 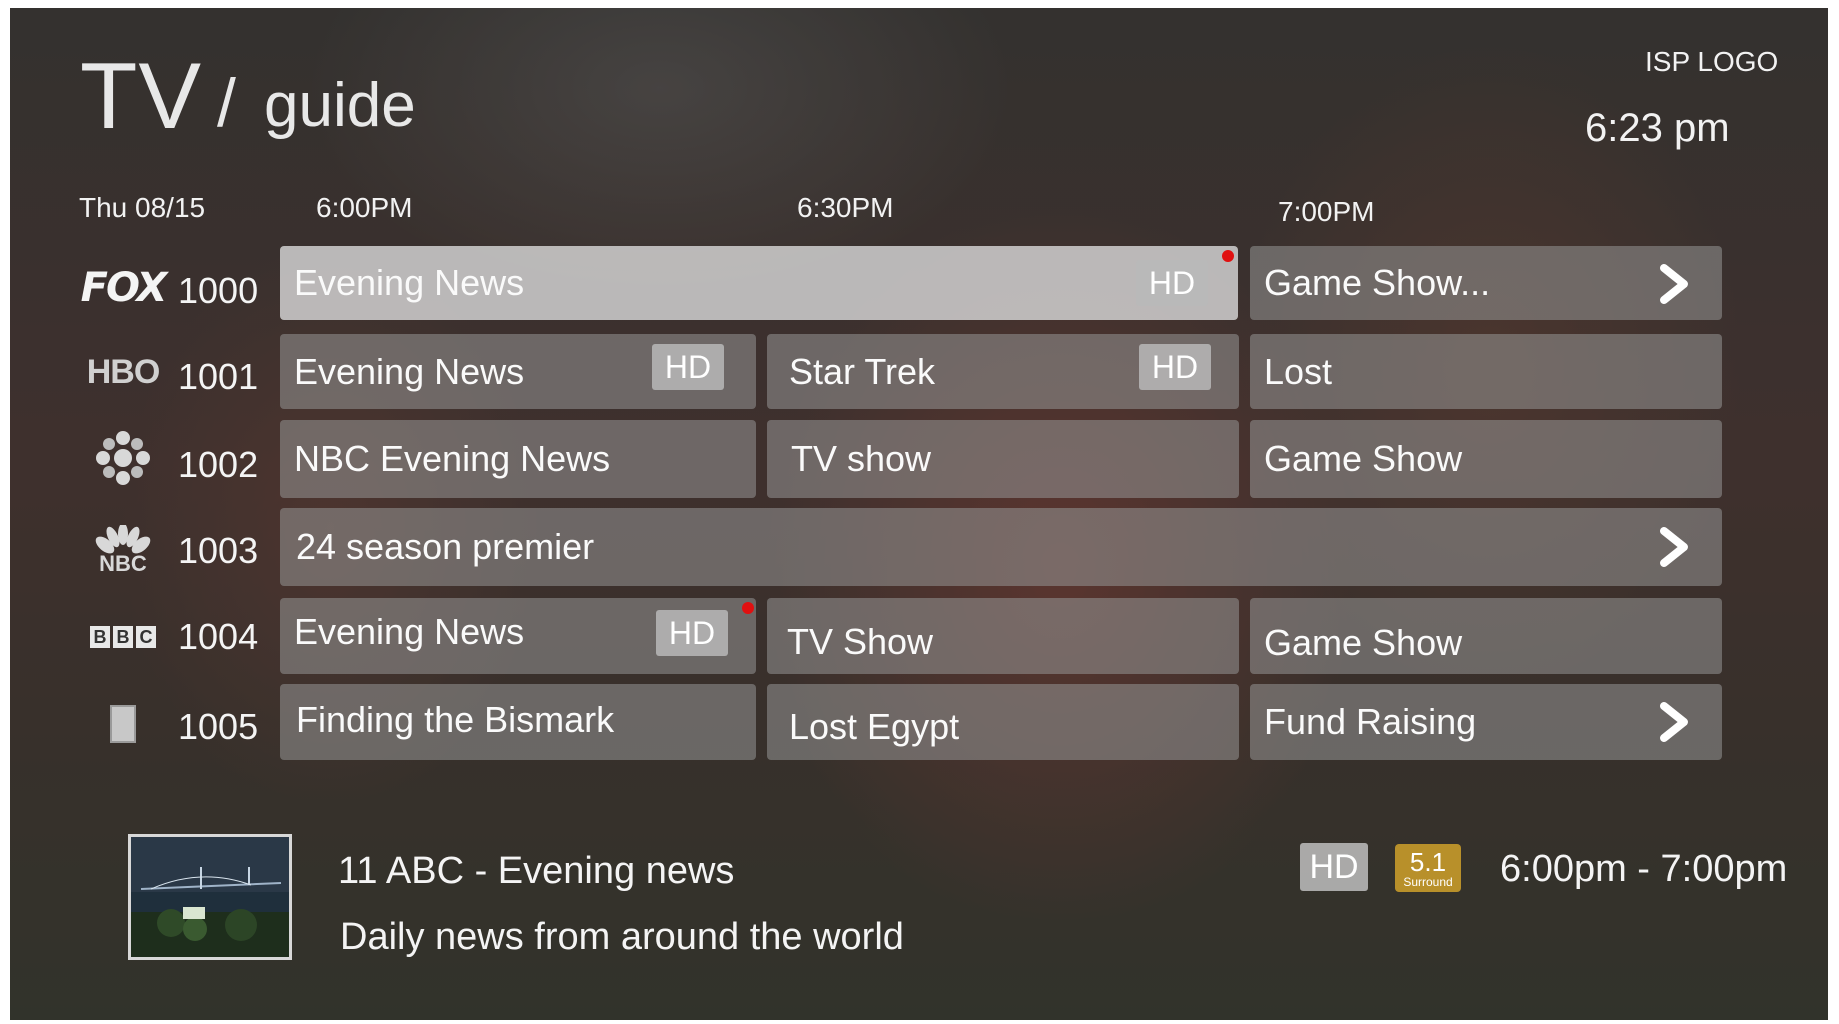 What do you see at coordinates (1003, 371) in the screenshot?
I see `program-cell: Star Trek HD` at bounding box center [1003, 371].